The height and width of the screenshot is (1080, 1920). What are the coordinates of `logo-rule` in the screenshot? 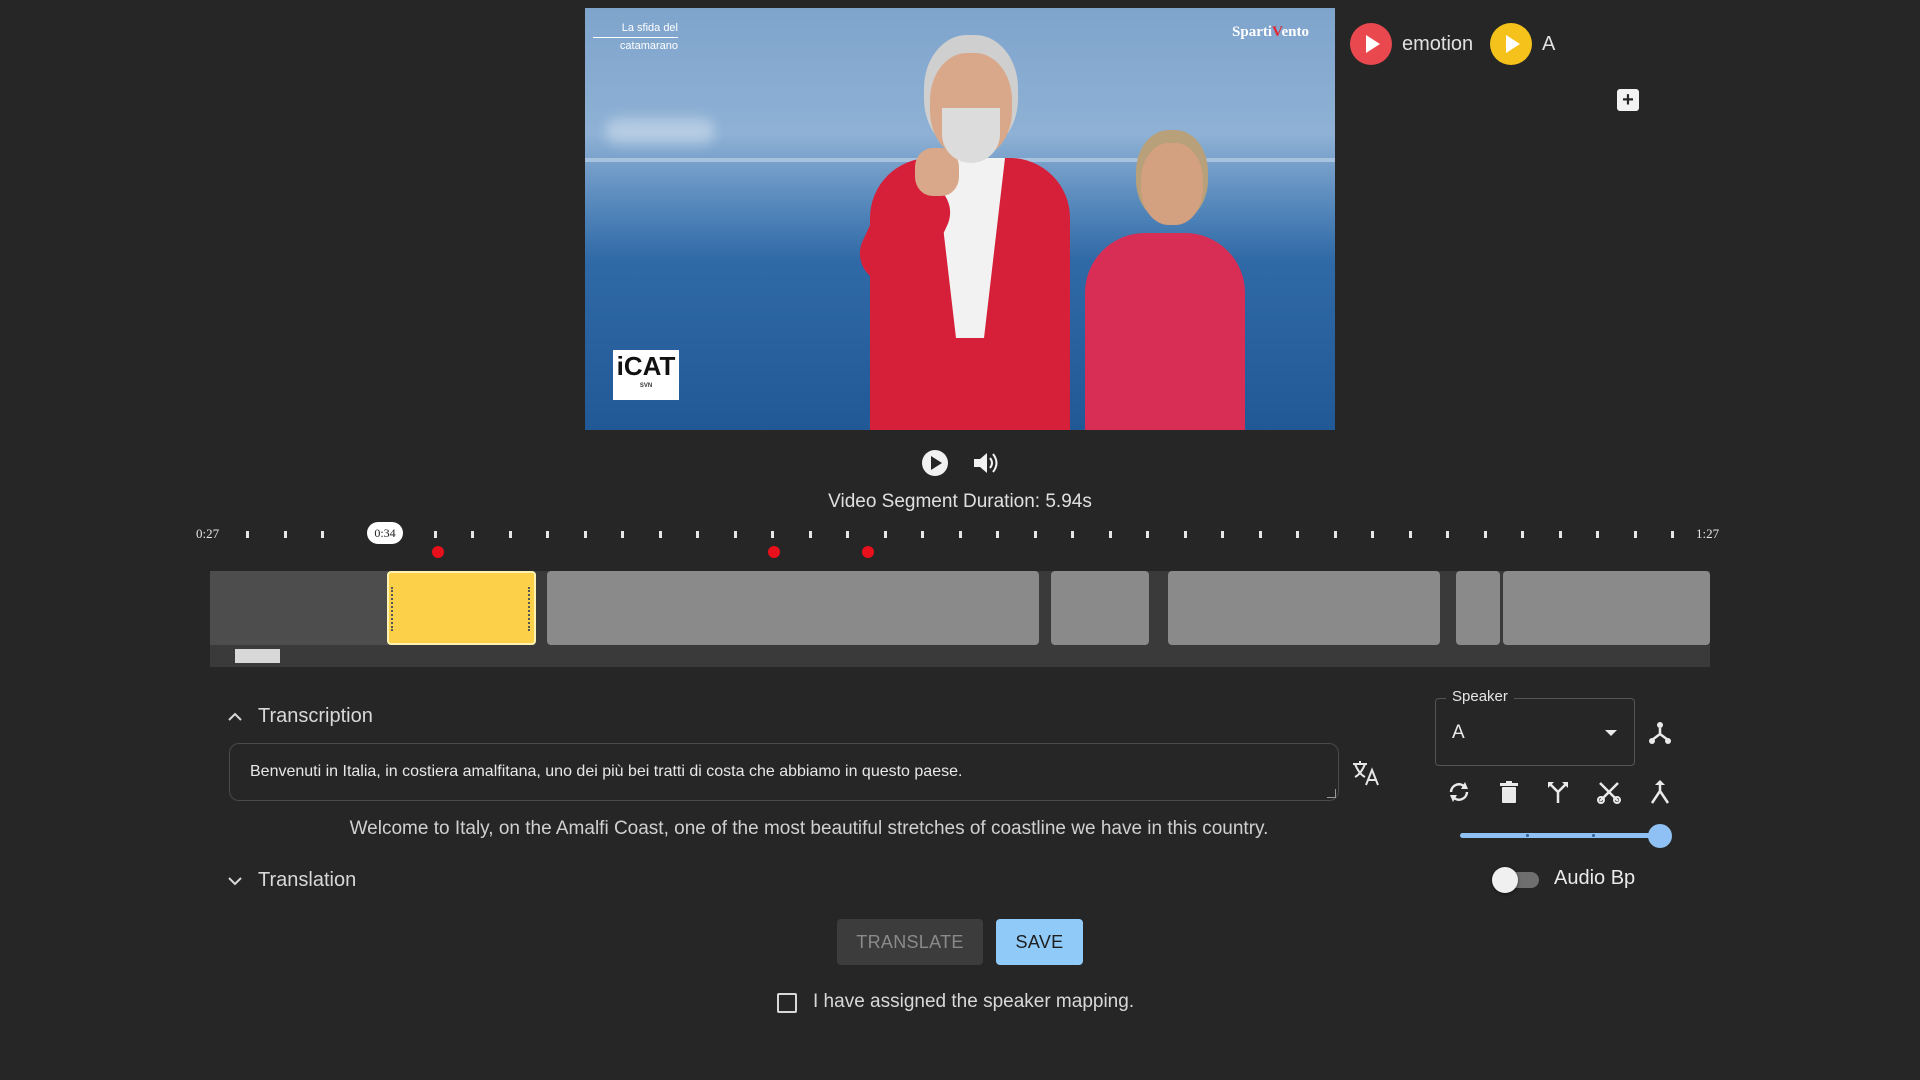 It's located at (635, 37).